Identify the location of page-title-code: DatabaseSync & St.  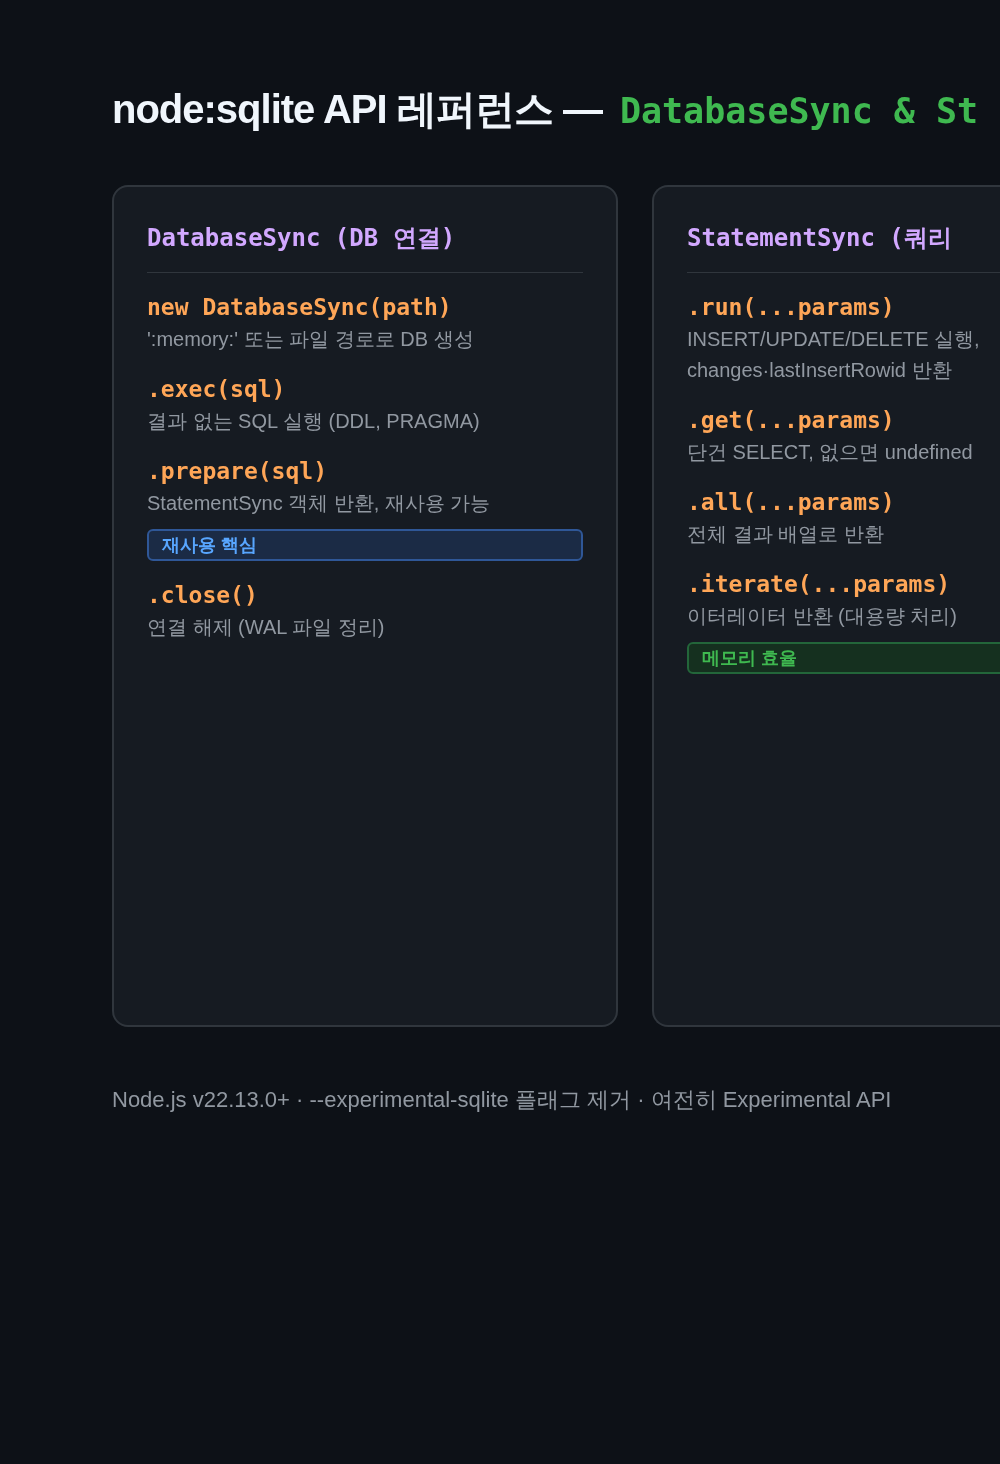
(799, 111).